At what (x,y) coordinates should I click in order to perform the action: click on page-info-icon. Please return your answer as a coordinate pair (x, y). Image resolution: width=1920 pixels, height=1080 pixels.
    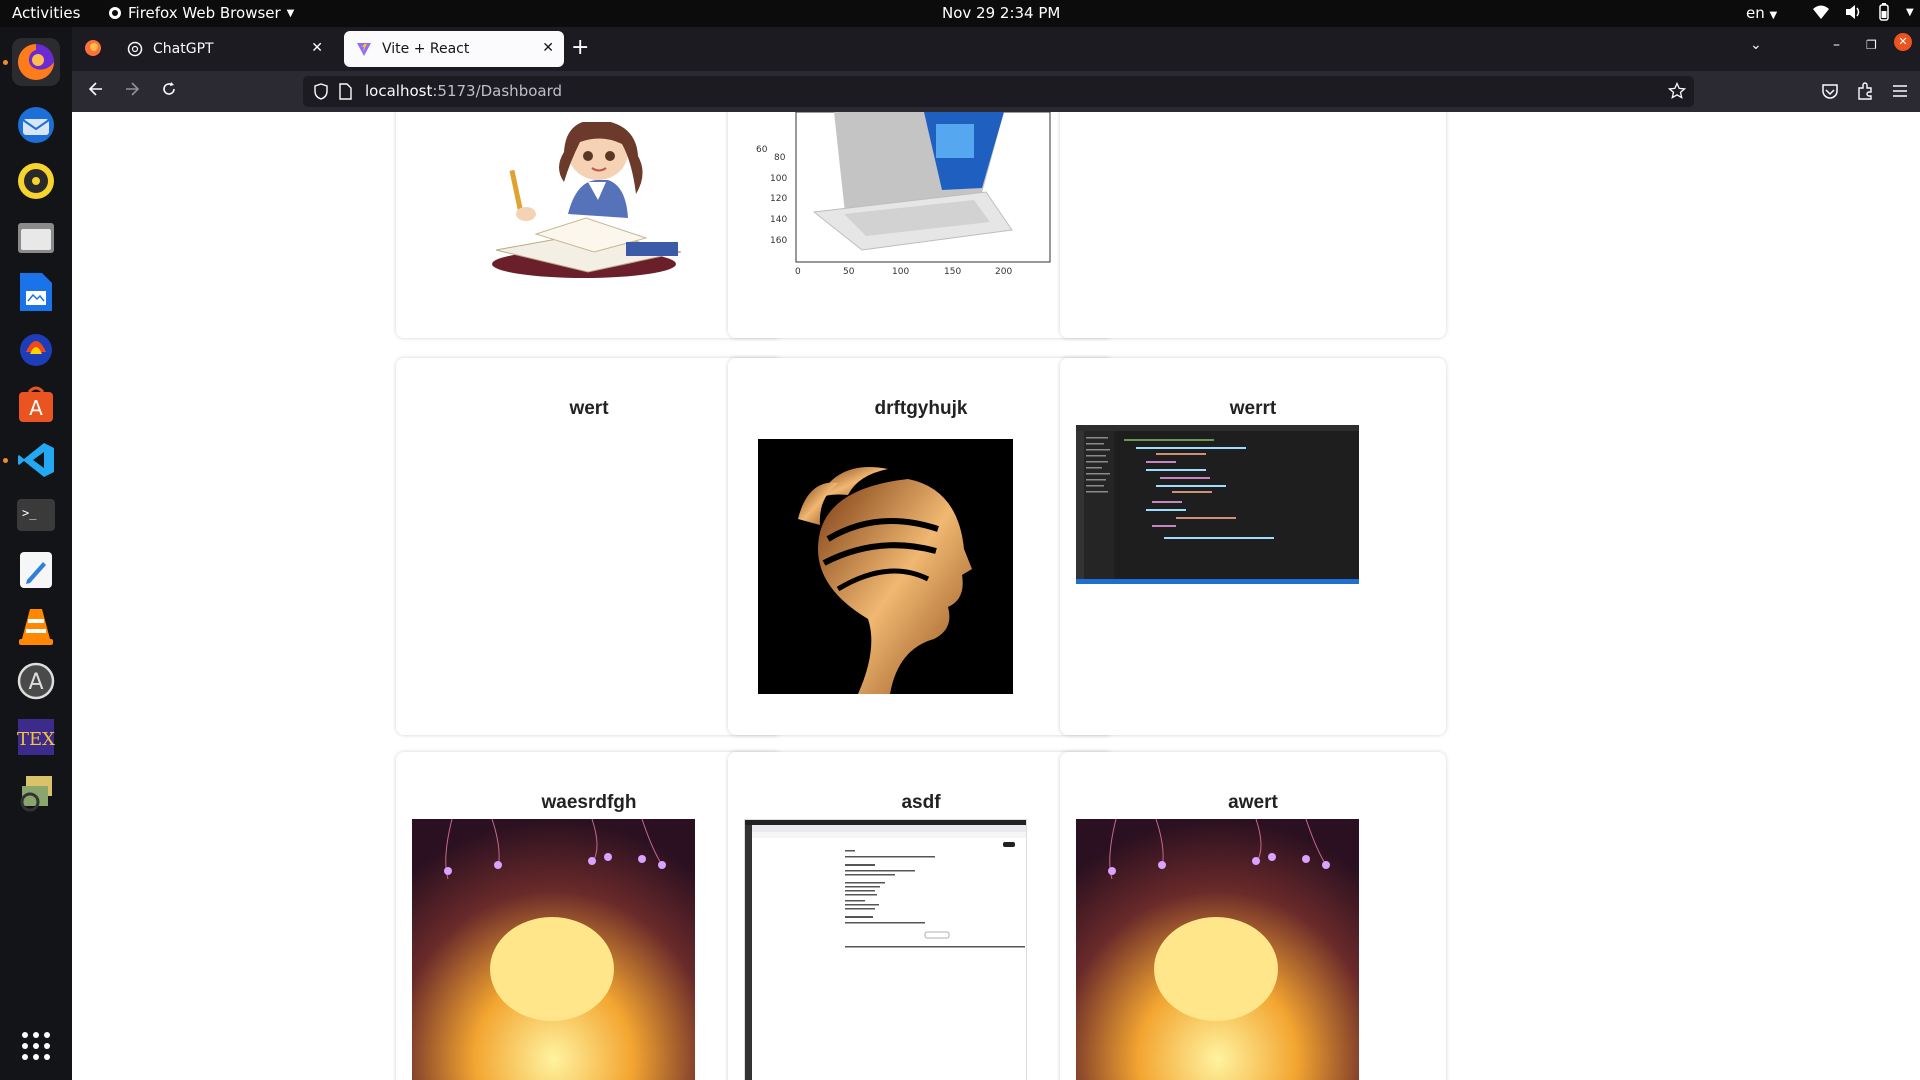
    Looking at the image, I should click on (345, 91).